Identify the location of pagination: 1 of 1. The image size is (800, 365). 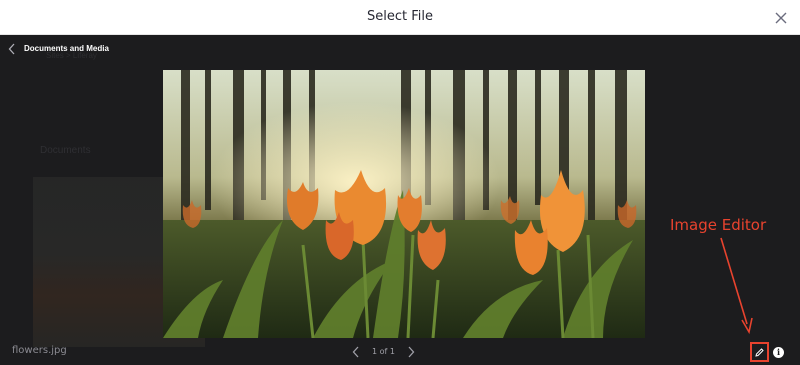
(383, 351).